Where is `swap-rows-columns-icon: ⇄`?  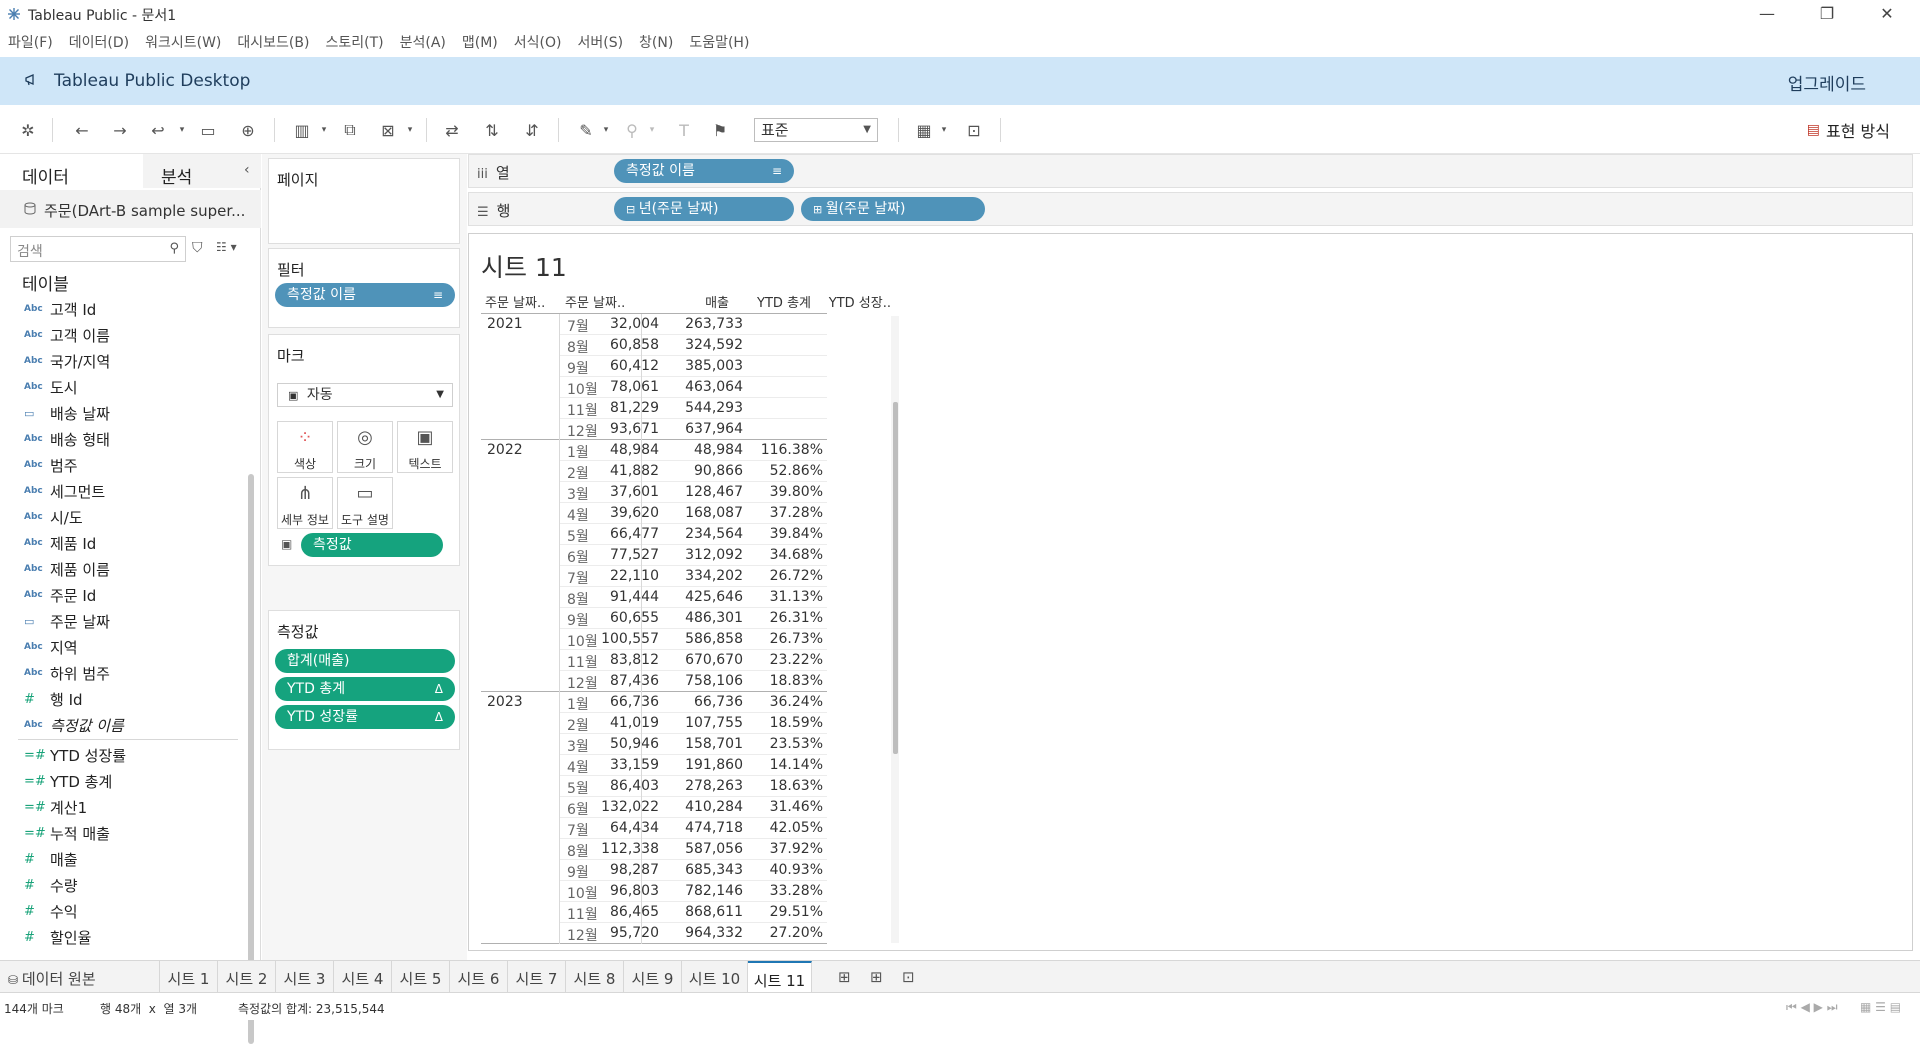 swap-rows-columns-icon: ⇄ is located at coordinates (452, 130).